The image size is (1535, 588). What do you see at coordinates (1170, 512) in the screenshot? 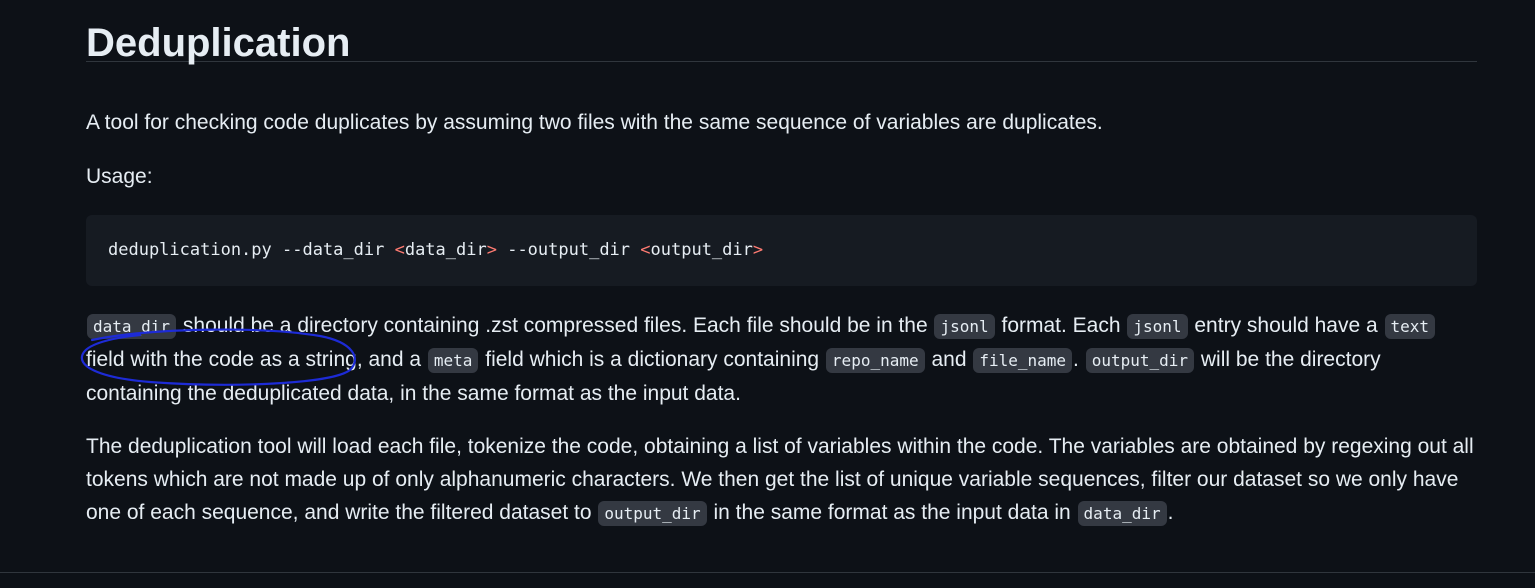
I see `tool-text: .` at bounding box center [1170, 512].